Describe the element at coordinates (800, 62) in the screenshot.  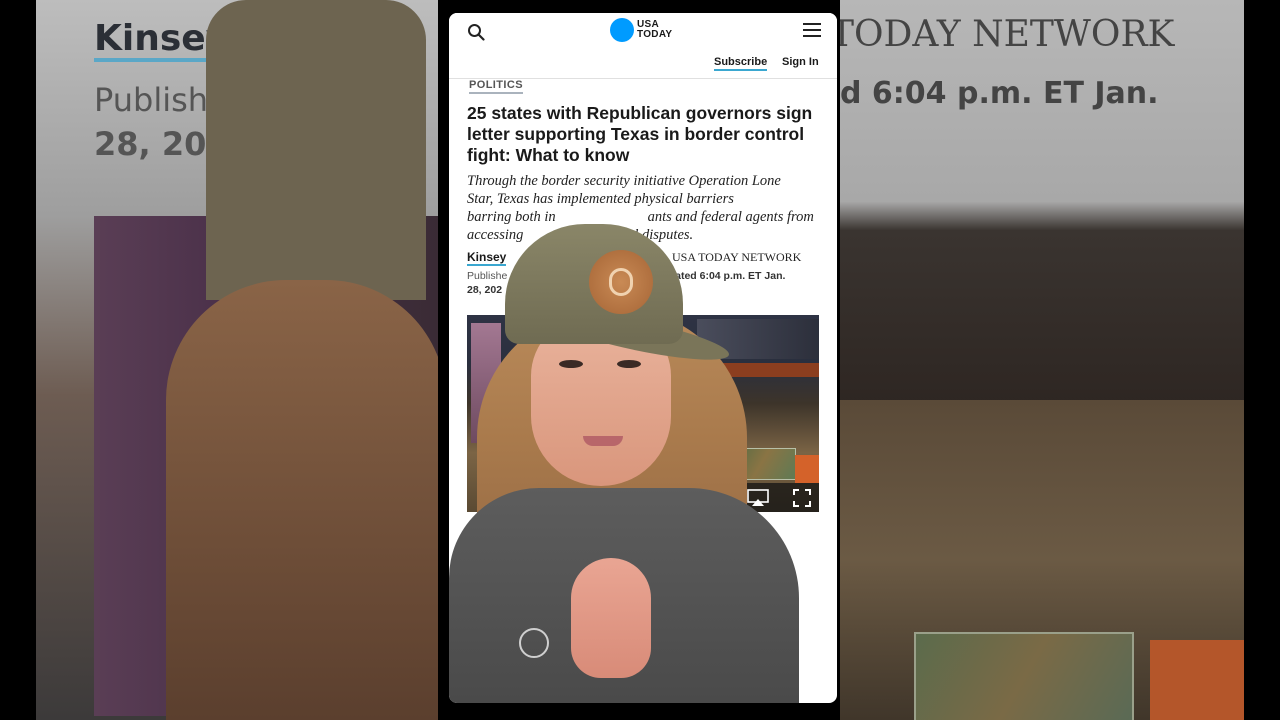
I see `signin-link: Sign In` at that location.